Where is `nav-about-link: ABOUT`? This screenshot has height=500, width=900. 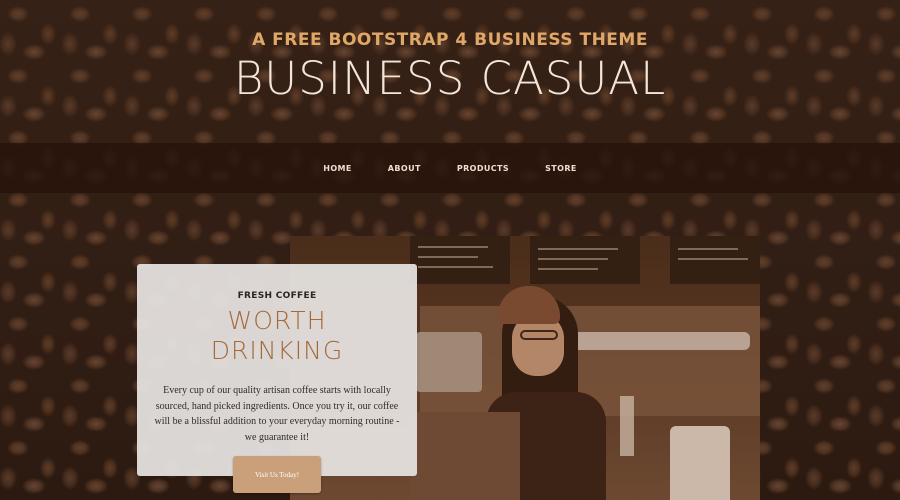
nav-about-link: ABOUT is located at coordinates (404, 168).